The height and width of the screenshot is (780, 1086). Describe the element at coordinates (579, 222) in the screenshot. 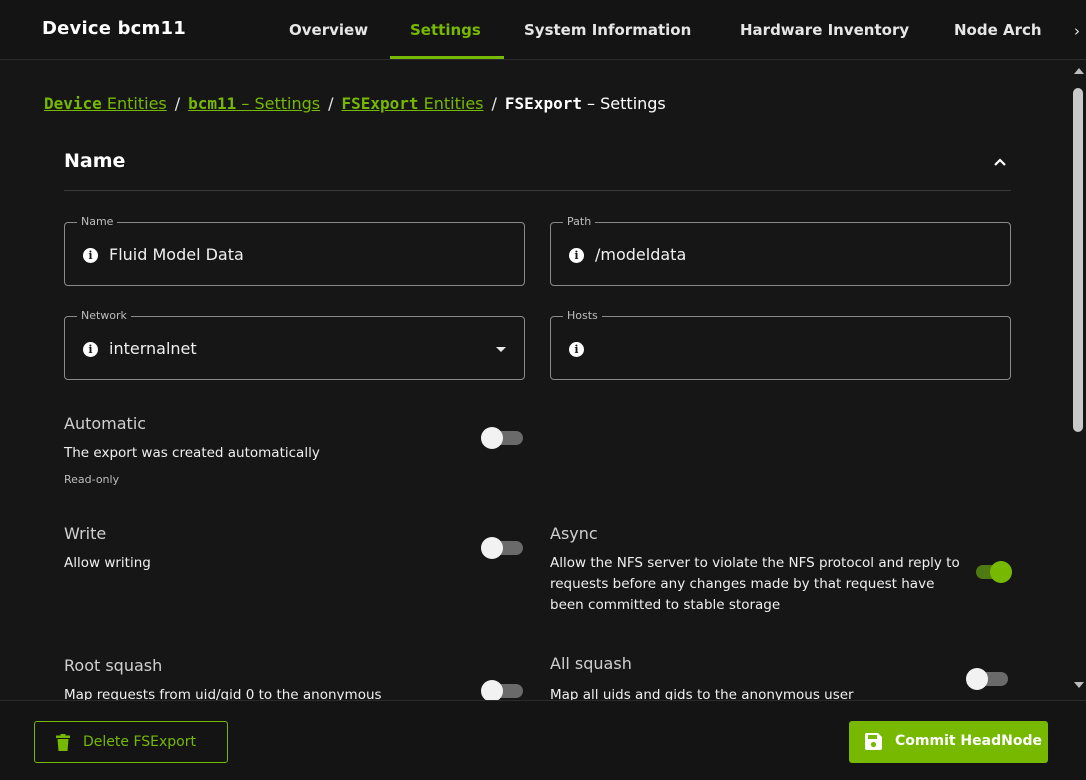

I see `path-field-label: Path` at that location.